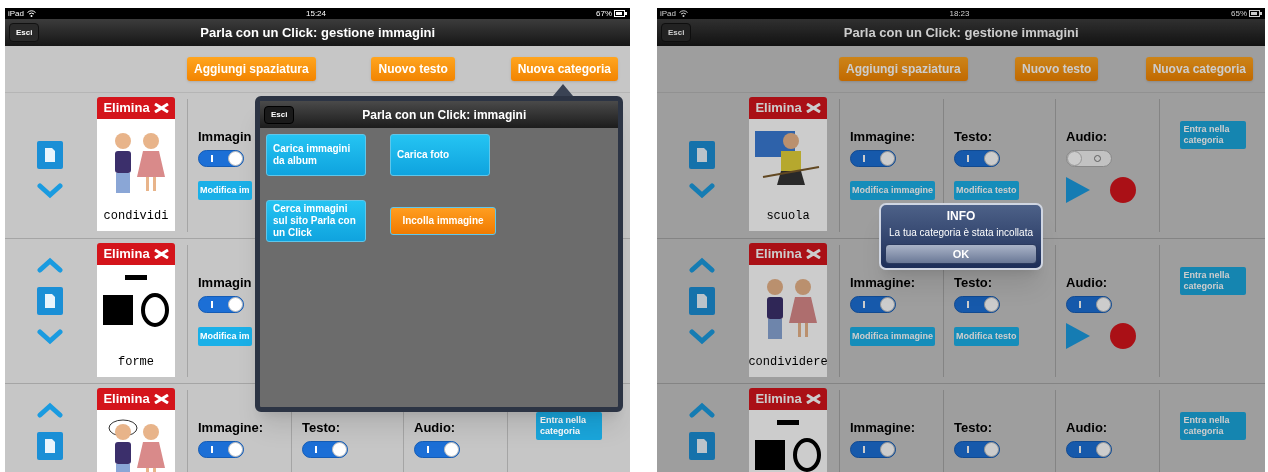  I want to click on card-word: condividere, so click(788, 362).